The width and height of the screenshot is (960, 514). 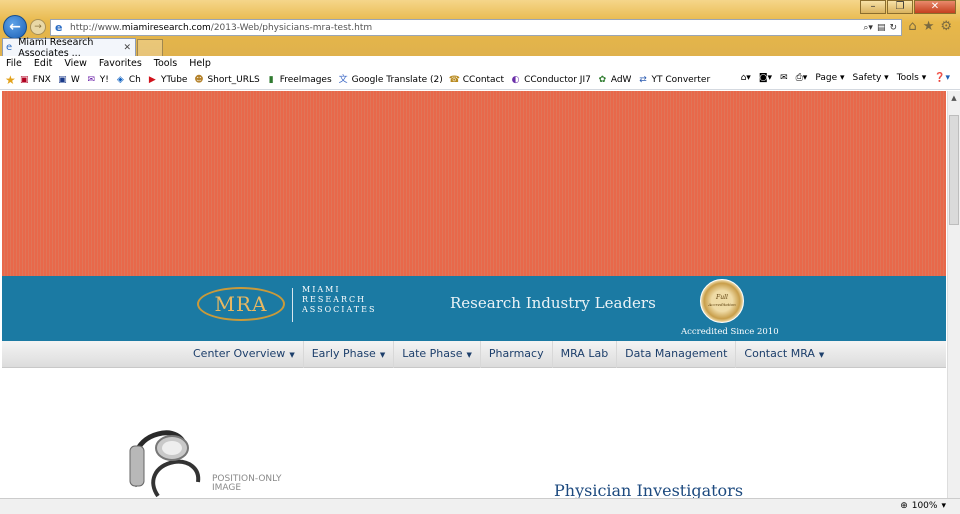 What do you see at coordinates (343, 79) in the screenshot?
I see `translate-icon: 文` at bounding box center [343, 79].